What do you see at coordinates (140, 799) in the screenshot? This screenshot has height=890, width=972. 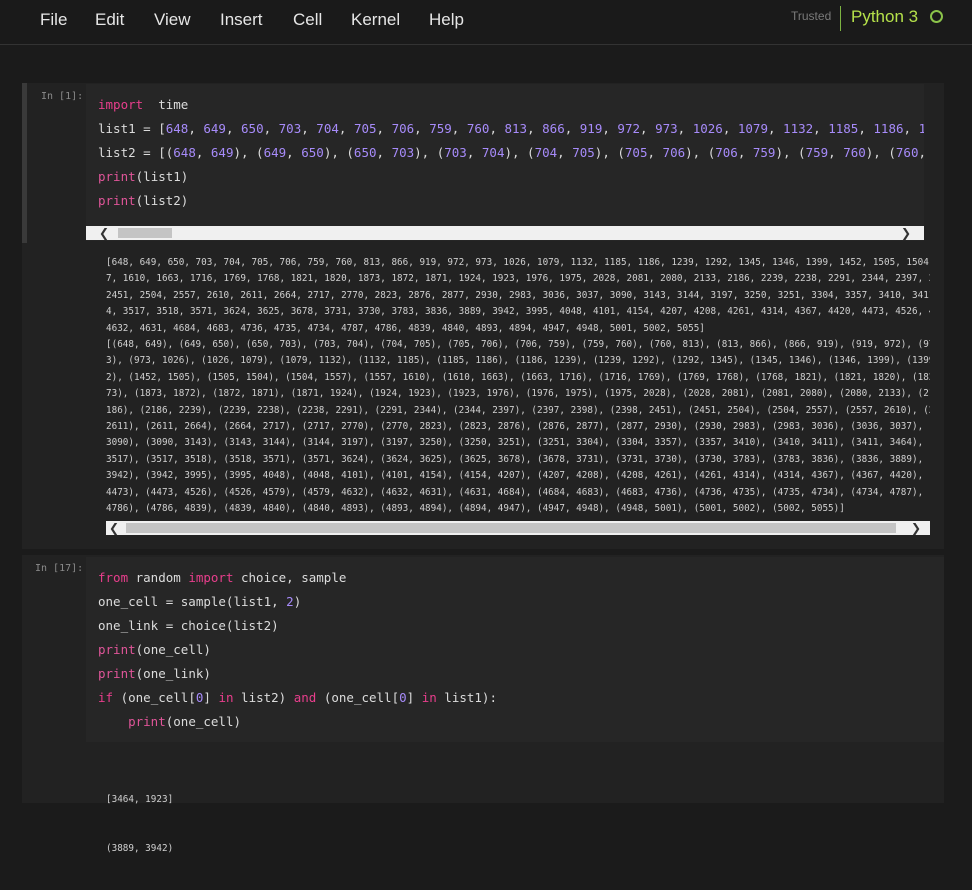 I see `output-line: [3464, 1923]` at bounding box center [140, 799].